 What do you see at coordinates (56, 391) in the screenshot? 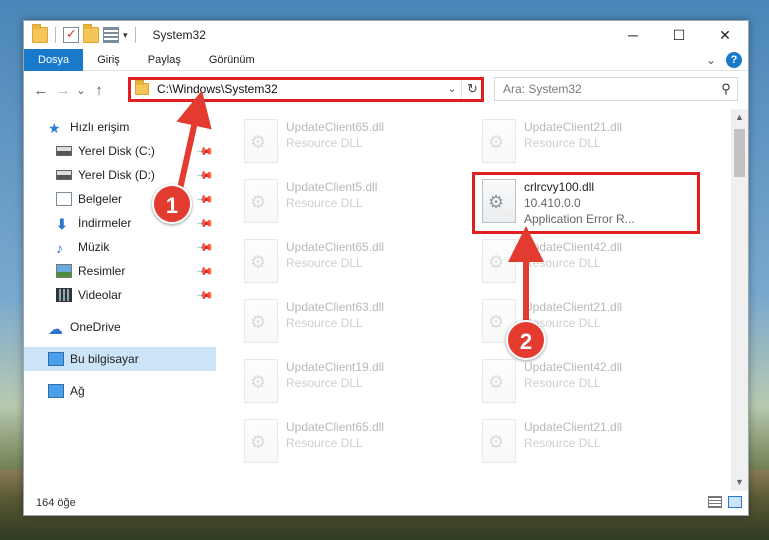
I see `network-icon` at bounding box center [56, 391].